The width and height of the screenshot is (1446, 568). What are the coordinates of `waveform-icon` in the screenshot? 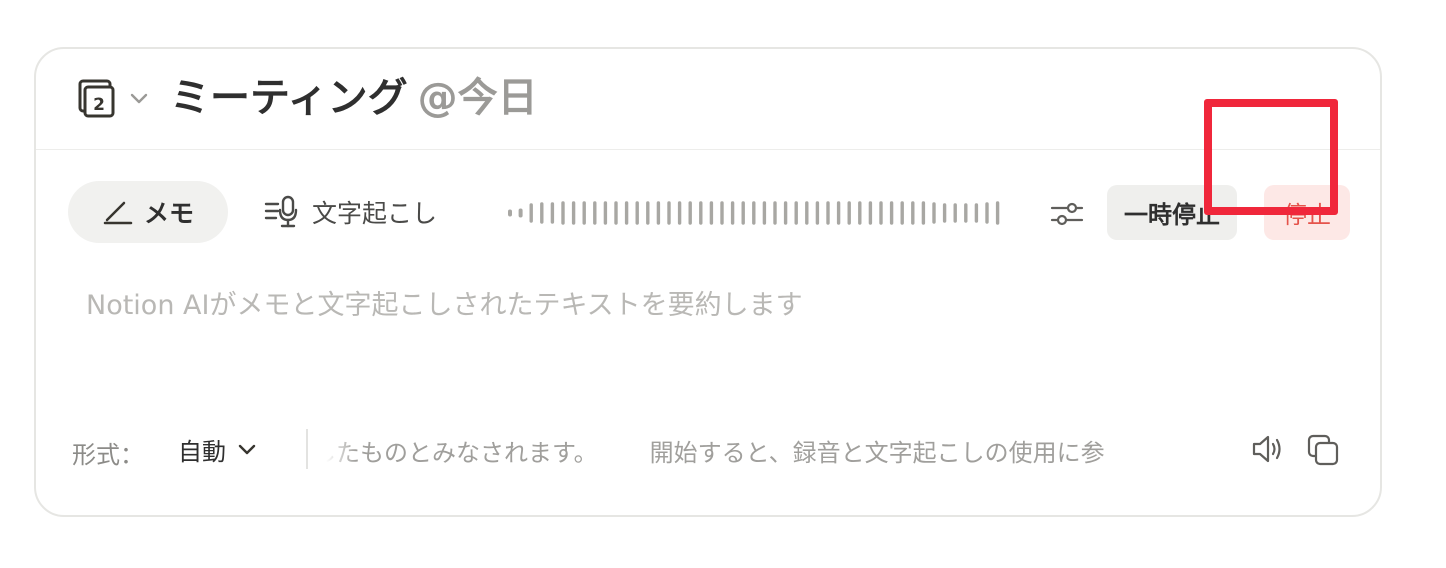 It's located at (754, 213).